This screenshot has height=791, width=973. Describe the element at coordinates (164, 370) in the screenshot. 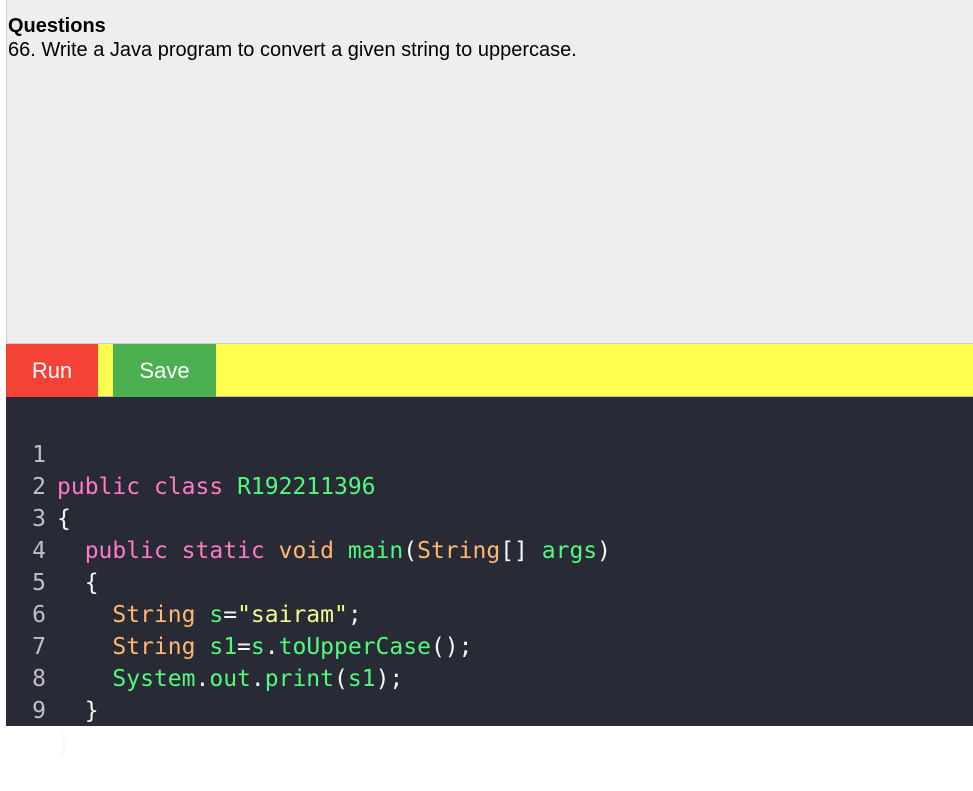

I see `save-button: Save` at that location.